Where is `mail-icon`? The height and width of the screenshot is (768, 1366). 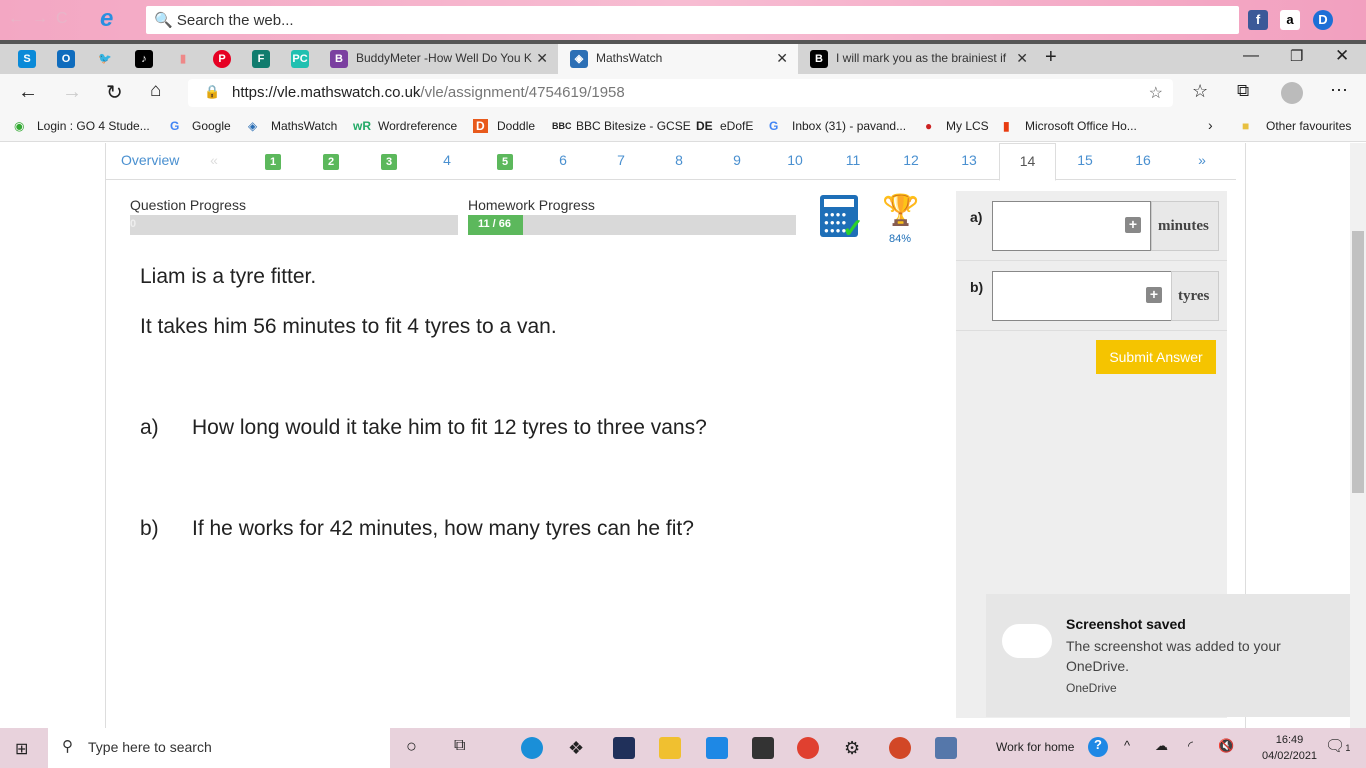
mail-icon is located at coordinates (717, 748).